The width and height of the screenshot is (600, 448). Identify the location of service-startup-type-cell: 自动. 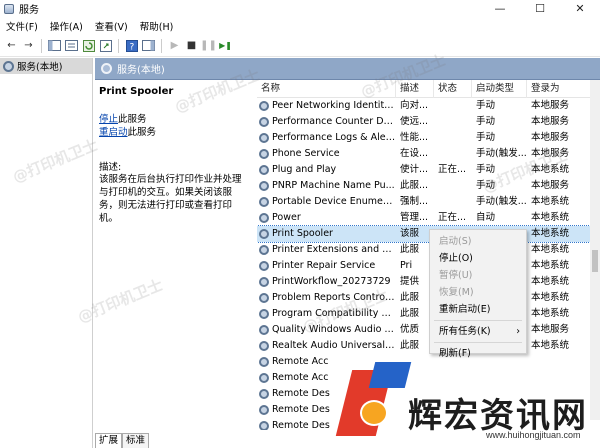
(486, 217).